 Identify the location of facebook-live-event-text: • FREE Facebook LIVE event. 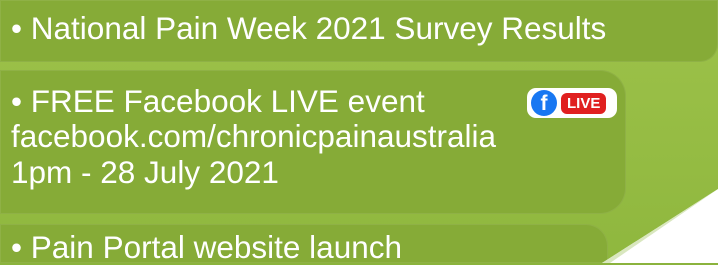
(218, 101).